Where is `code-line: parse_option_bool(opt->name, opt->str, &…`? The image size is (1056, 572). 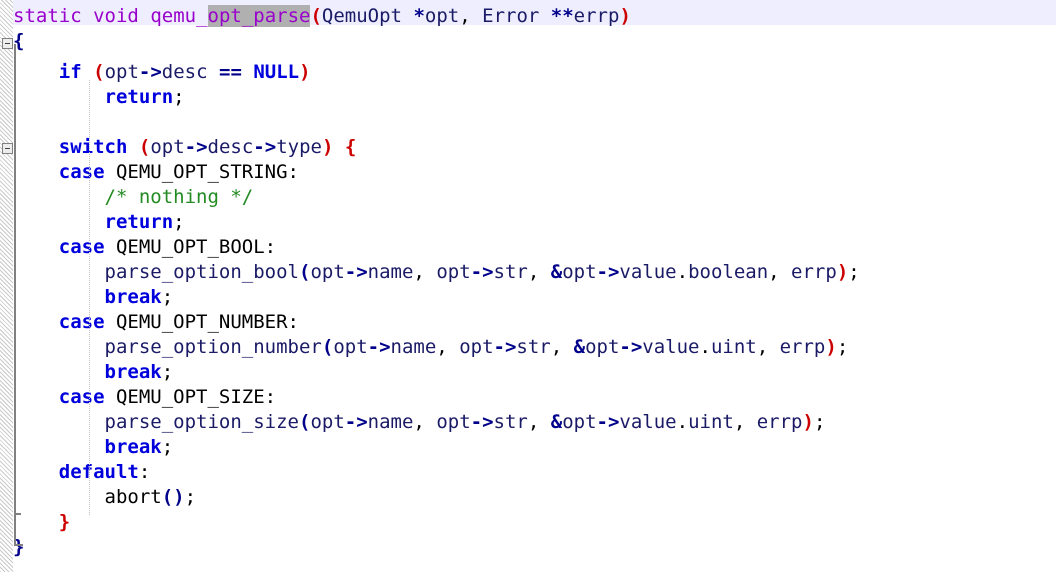
code-line: parse_option_bool(opt->name, opt->str, &… is located at coordinates (436, 272).